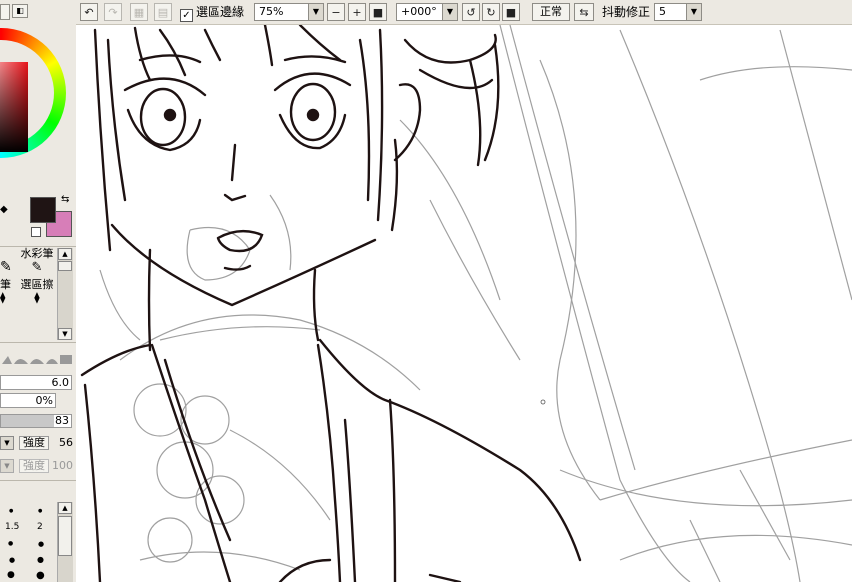 Image resolution: width=852 pixels, height=582 pixels. I want to click on zoom-select: 75% ▼, so click(289, 12).